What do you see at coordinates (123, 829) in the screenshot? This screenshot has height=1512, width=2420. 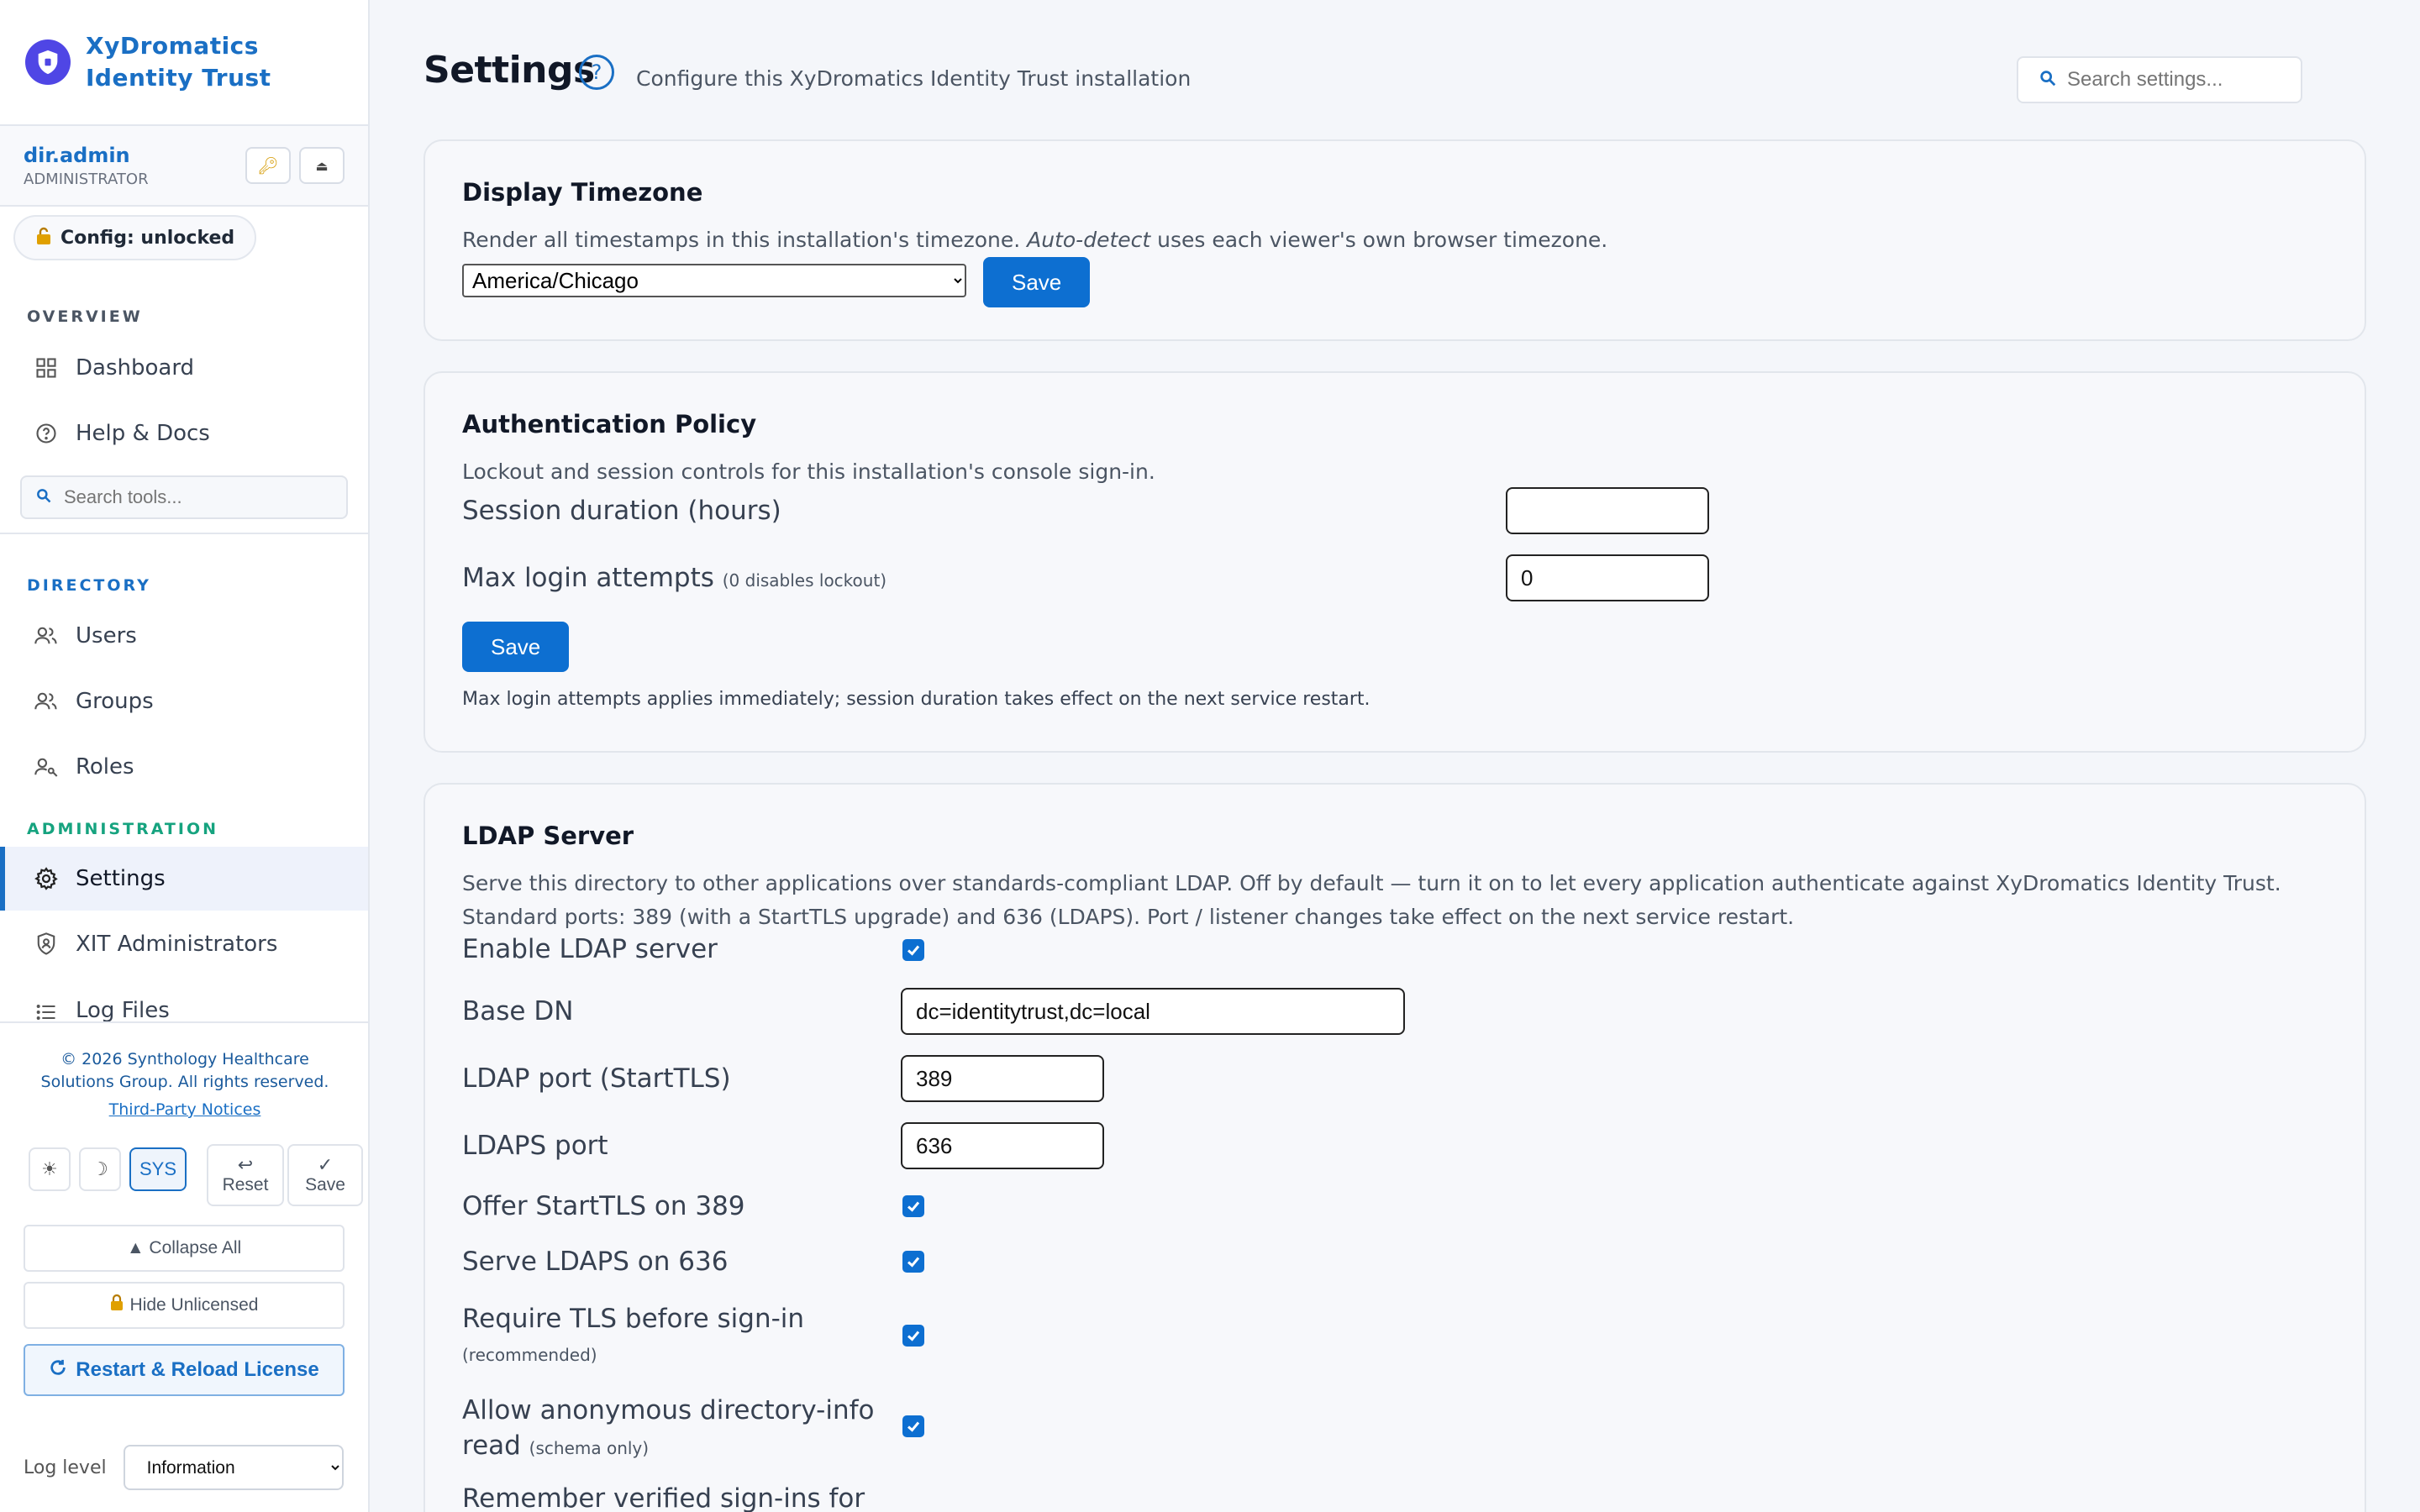 I see `section-administration: ADMINISTRATION` at bounding box center [123, 829].